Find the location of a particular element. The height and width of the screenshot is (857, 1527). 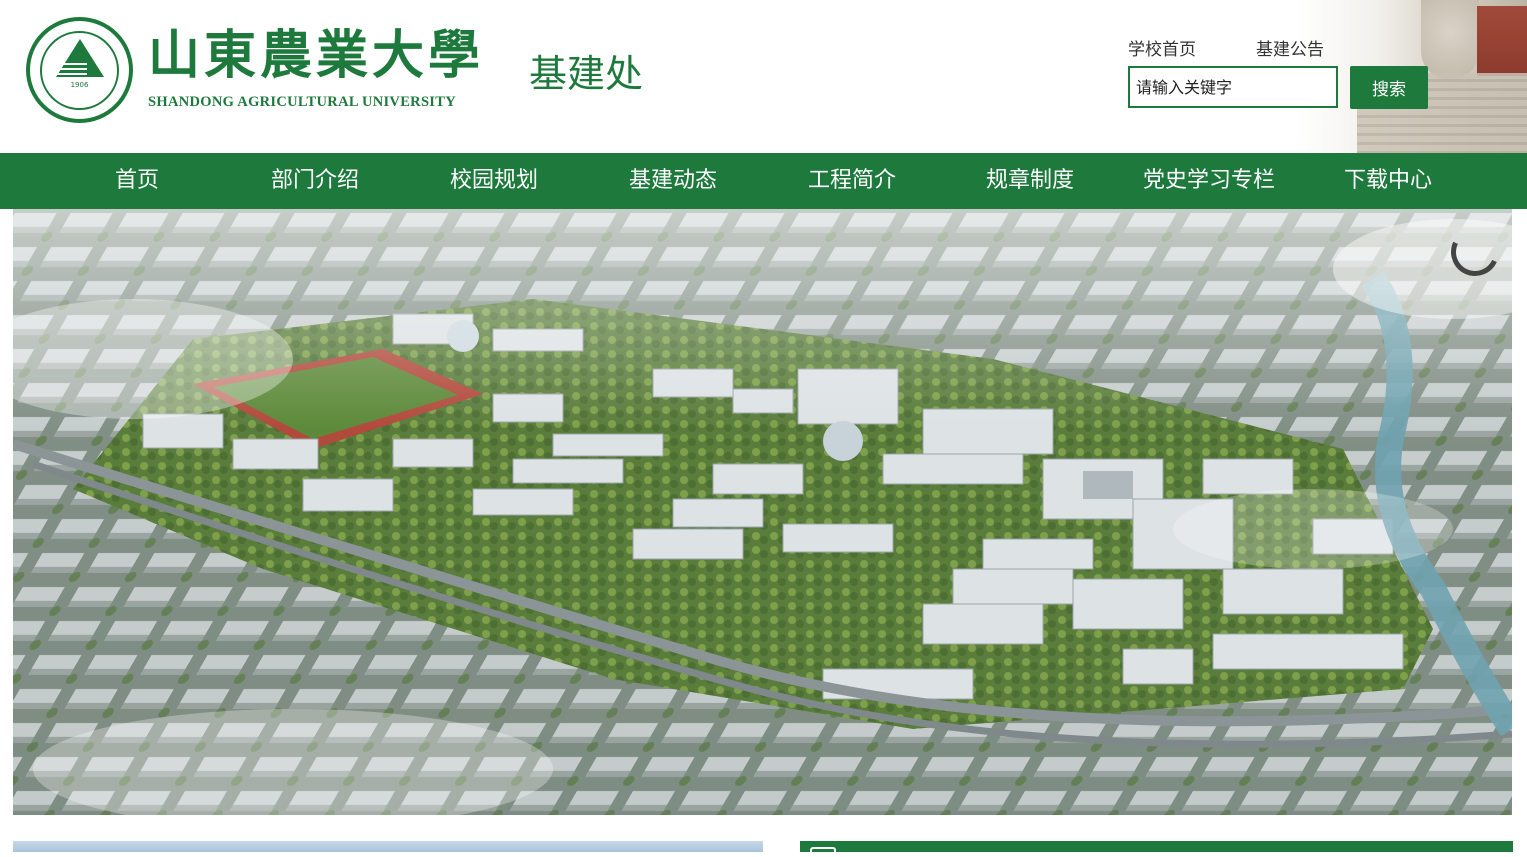

nav-item-home: 首页 is located at coordinates (137, 181).